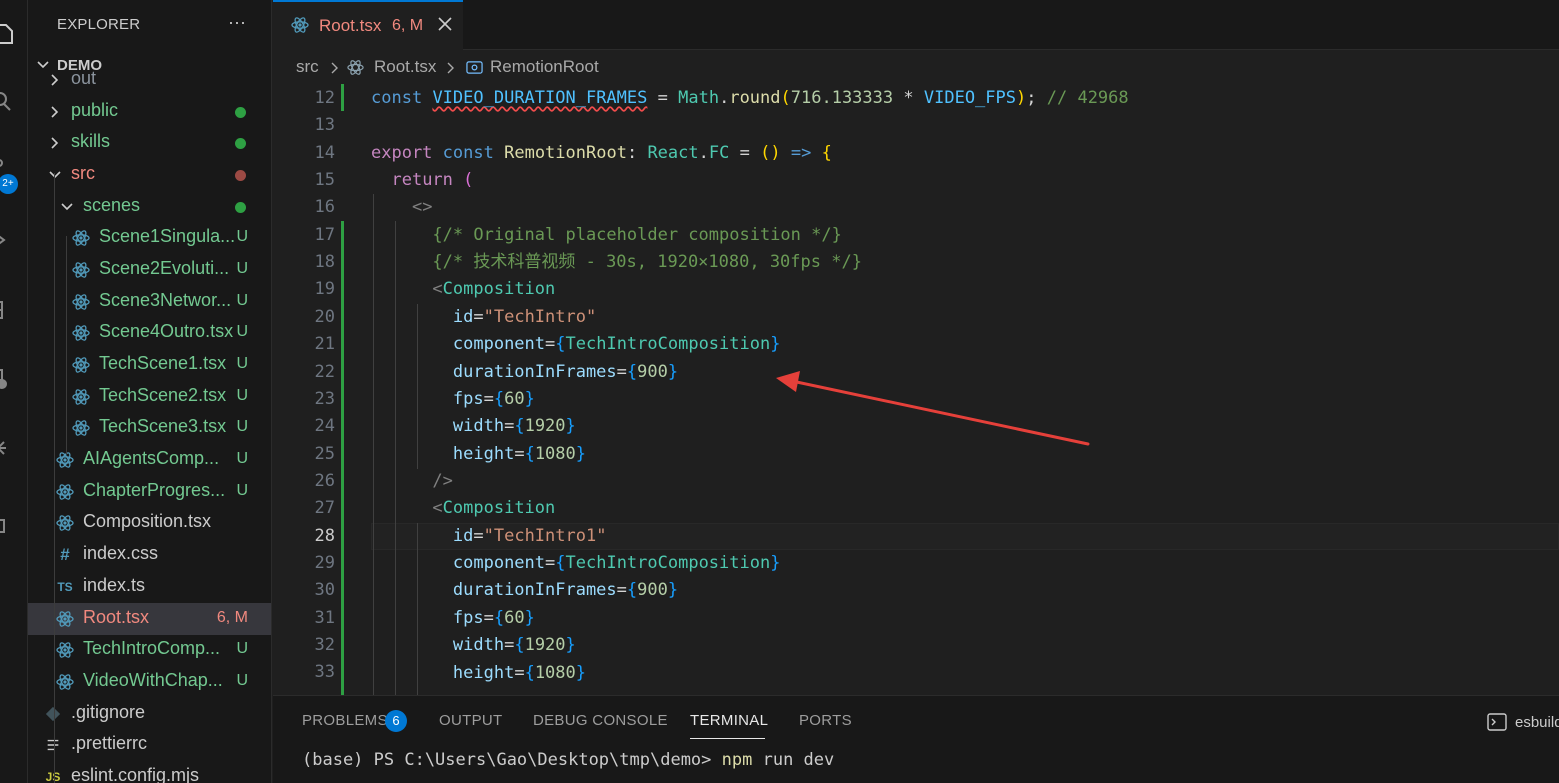 This screenshot has height=783, width=1559. What do you see at coordinates (237, 22) in the screenshot?
I see `more-actions-icon: ···` at bounding box center [237, 22].